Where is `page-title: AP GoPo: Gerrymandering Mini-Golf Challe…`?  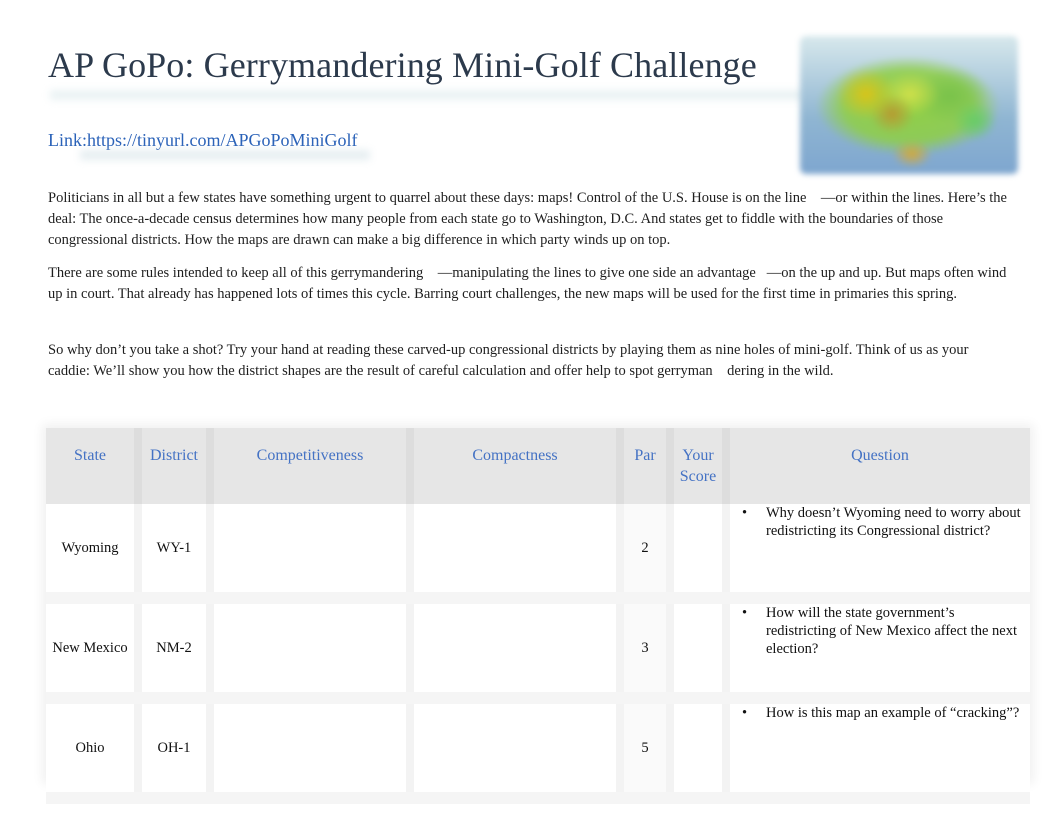 page-title: AP GoPo: Gerrymandering Mini-Golf Challe… is located at coordinates (402, 65).